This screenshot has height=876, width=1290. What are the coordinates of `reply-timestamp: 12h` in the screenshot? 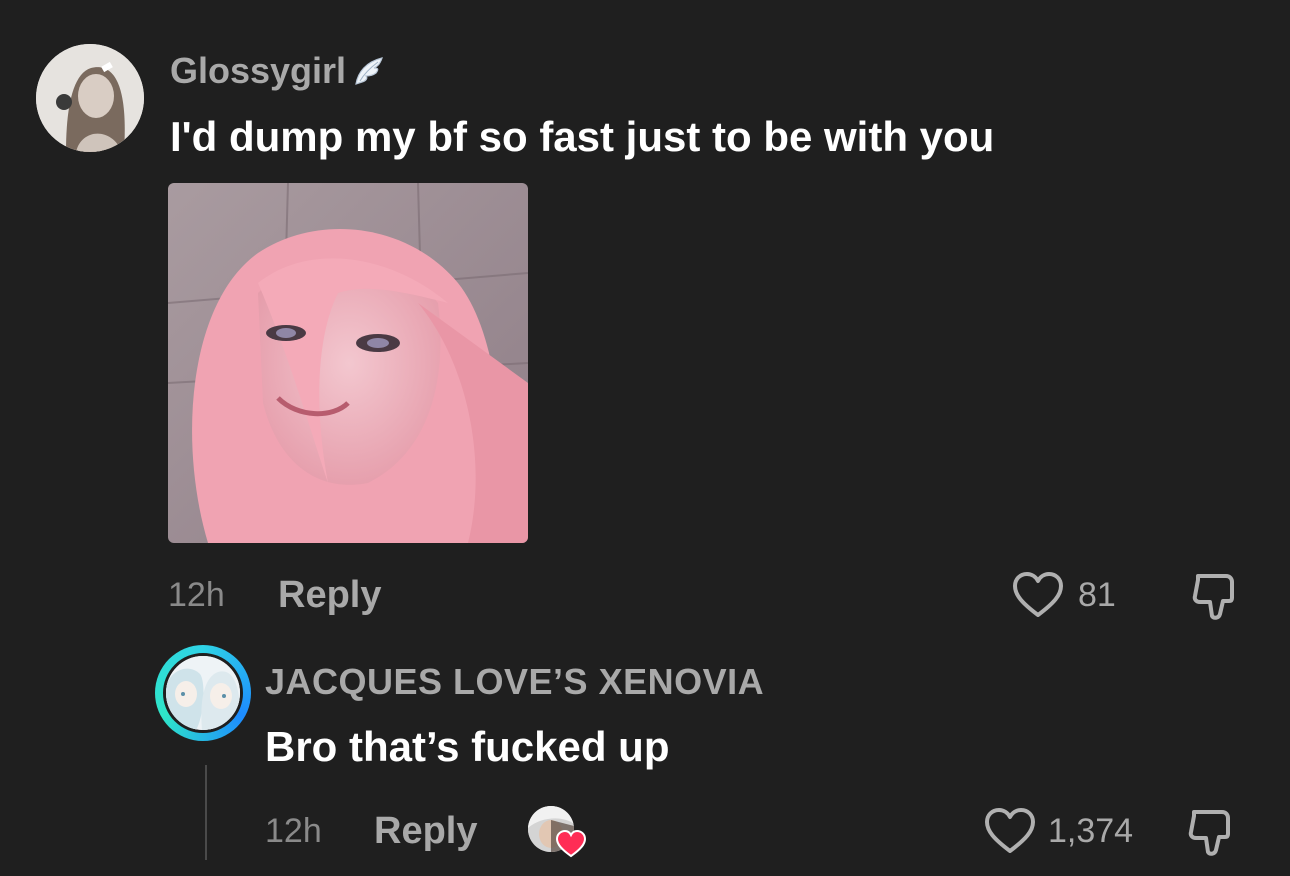 It's located at (293, 831).